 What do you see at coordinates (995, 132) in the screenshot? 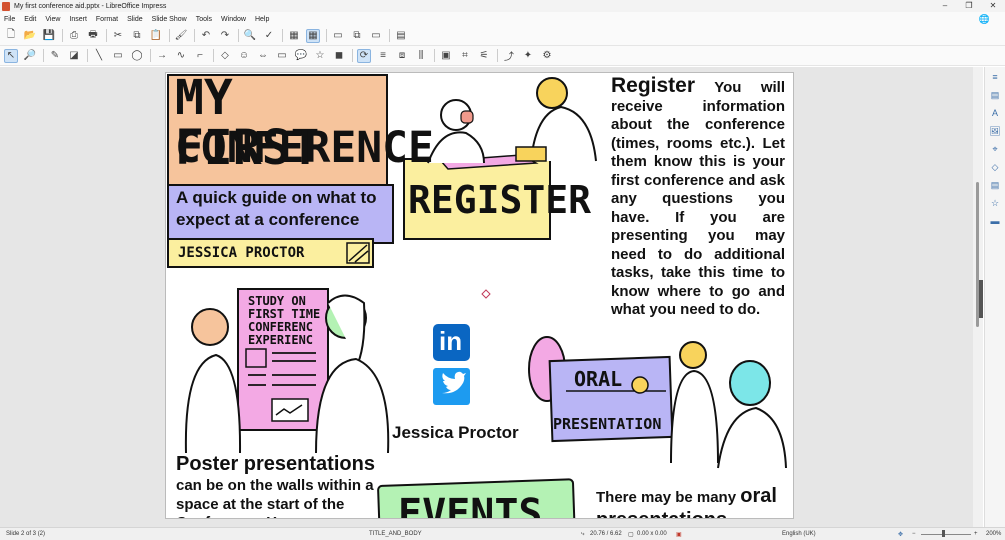
I see `gallery-icon: 🖼` at bounding box center [995, 132].